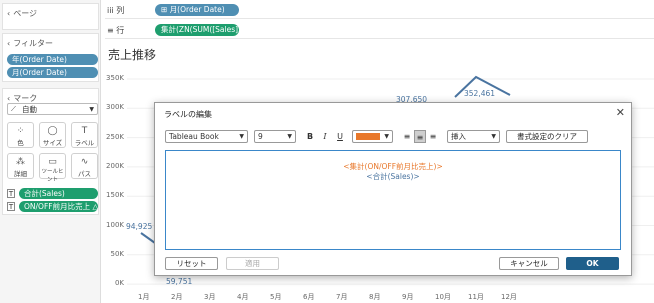 This screenshot has height=303, width=654. What do you see at coordinates (117, 253) in the screenshot?
I see `y-tick-label: 50K` at bounding box center [117, 253].